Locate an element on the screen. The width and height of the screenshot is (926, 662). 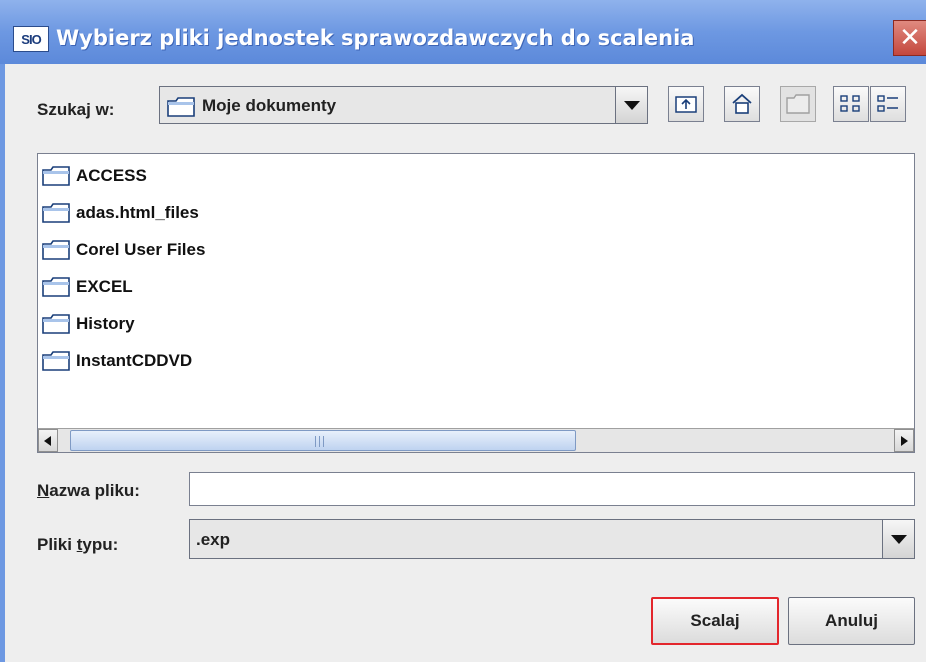
scroll-right-button is located at coordinates (904, 440).